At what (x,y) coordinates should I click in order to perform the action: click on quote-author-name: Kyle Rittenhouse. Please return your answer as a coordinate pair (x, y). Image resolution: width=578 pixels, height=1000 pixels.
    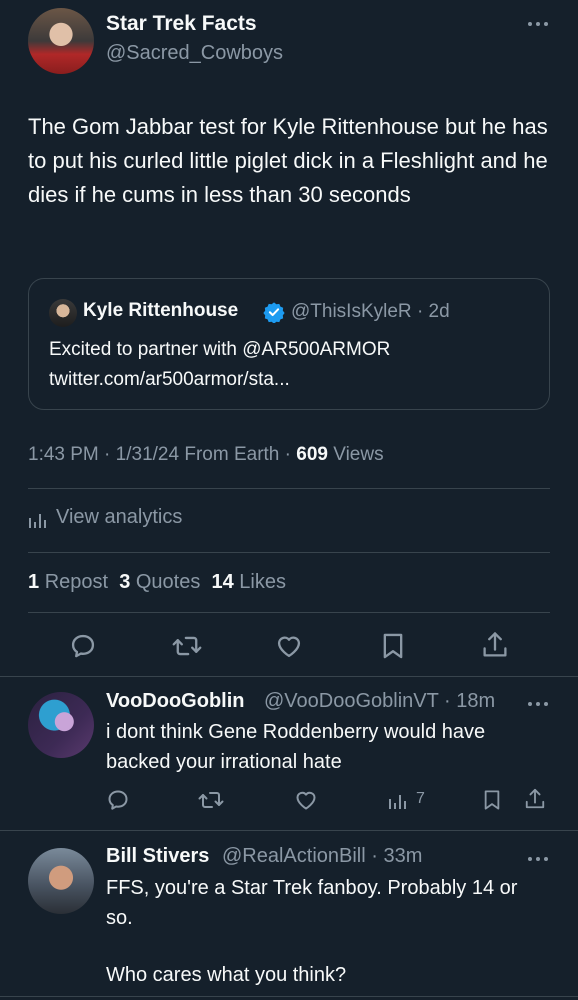
    Looking at the image, I should click on (161, 310).